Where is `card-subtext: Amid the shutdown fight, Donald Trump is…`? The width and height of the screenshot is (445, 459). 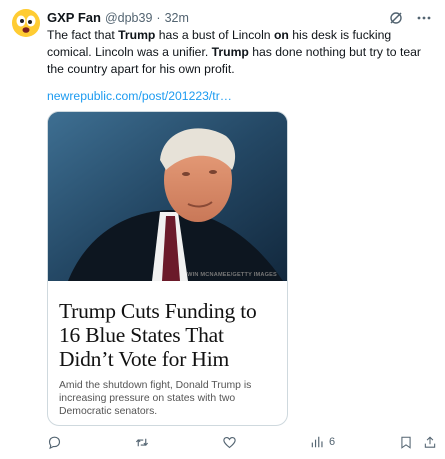
card-subtext: Amid the shutdown fight, Donald Trump is… is located at coordinates (155, 398).